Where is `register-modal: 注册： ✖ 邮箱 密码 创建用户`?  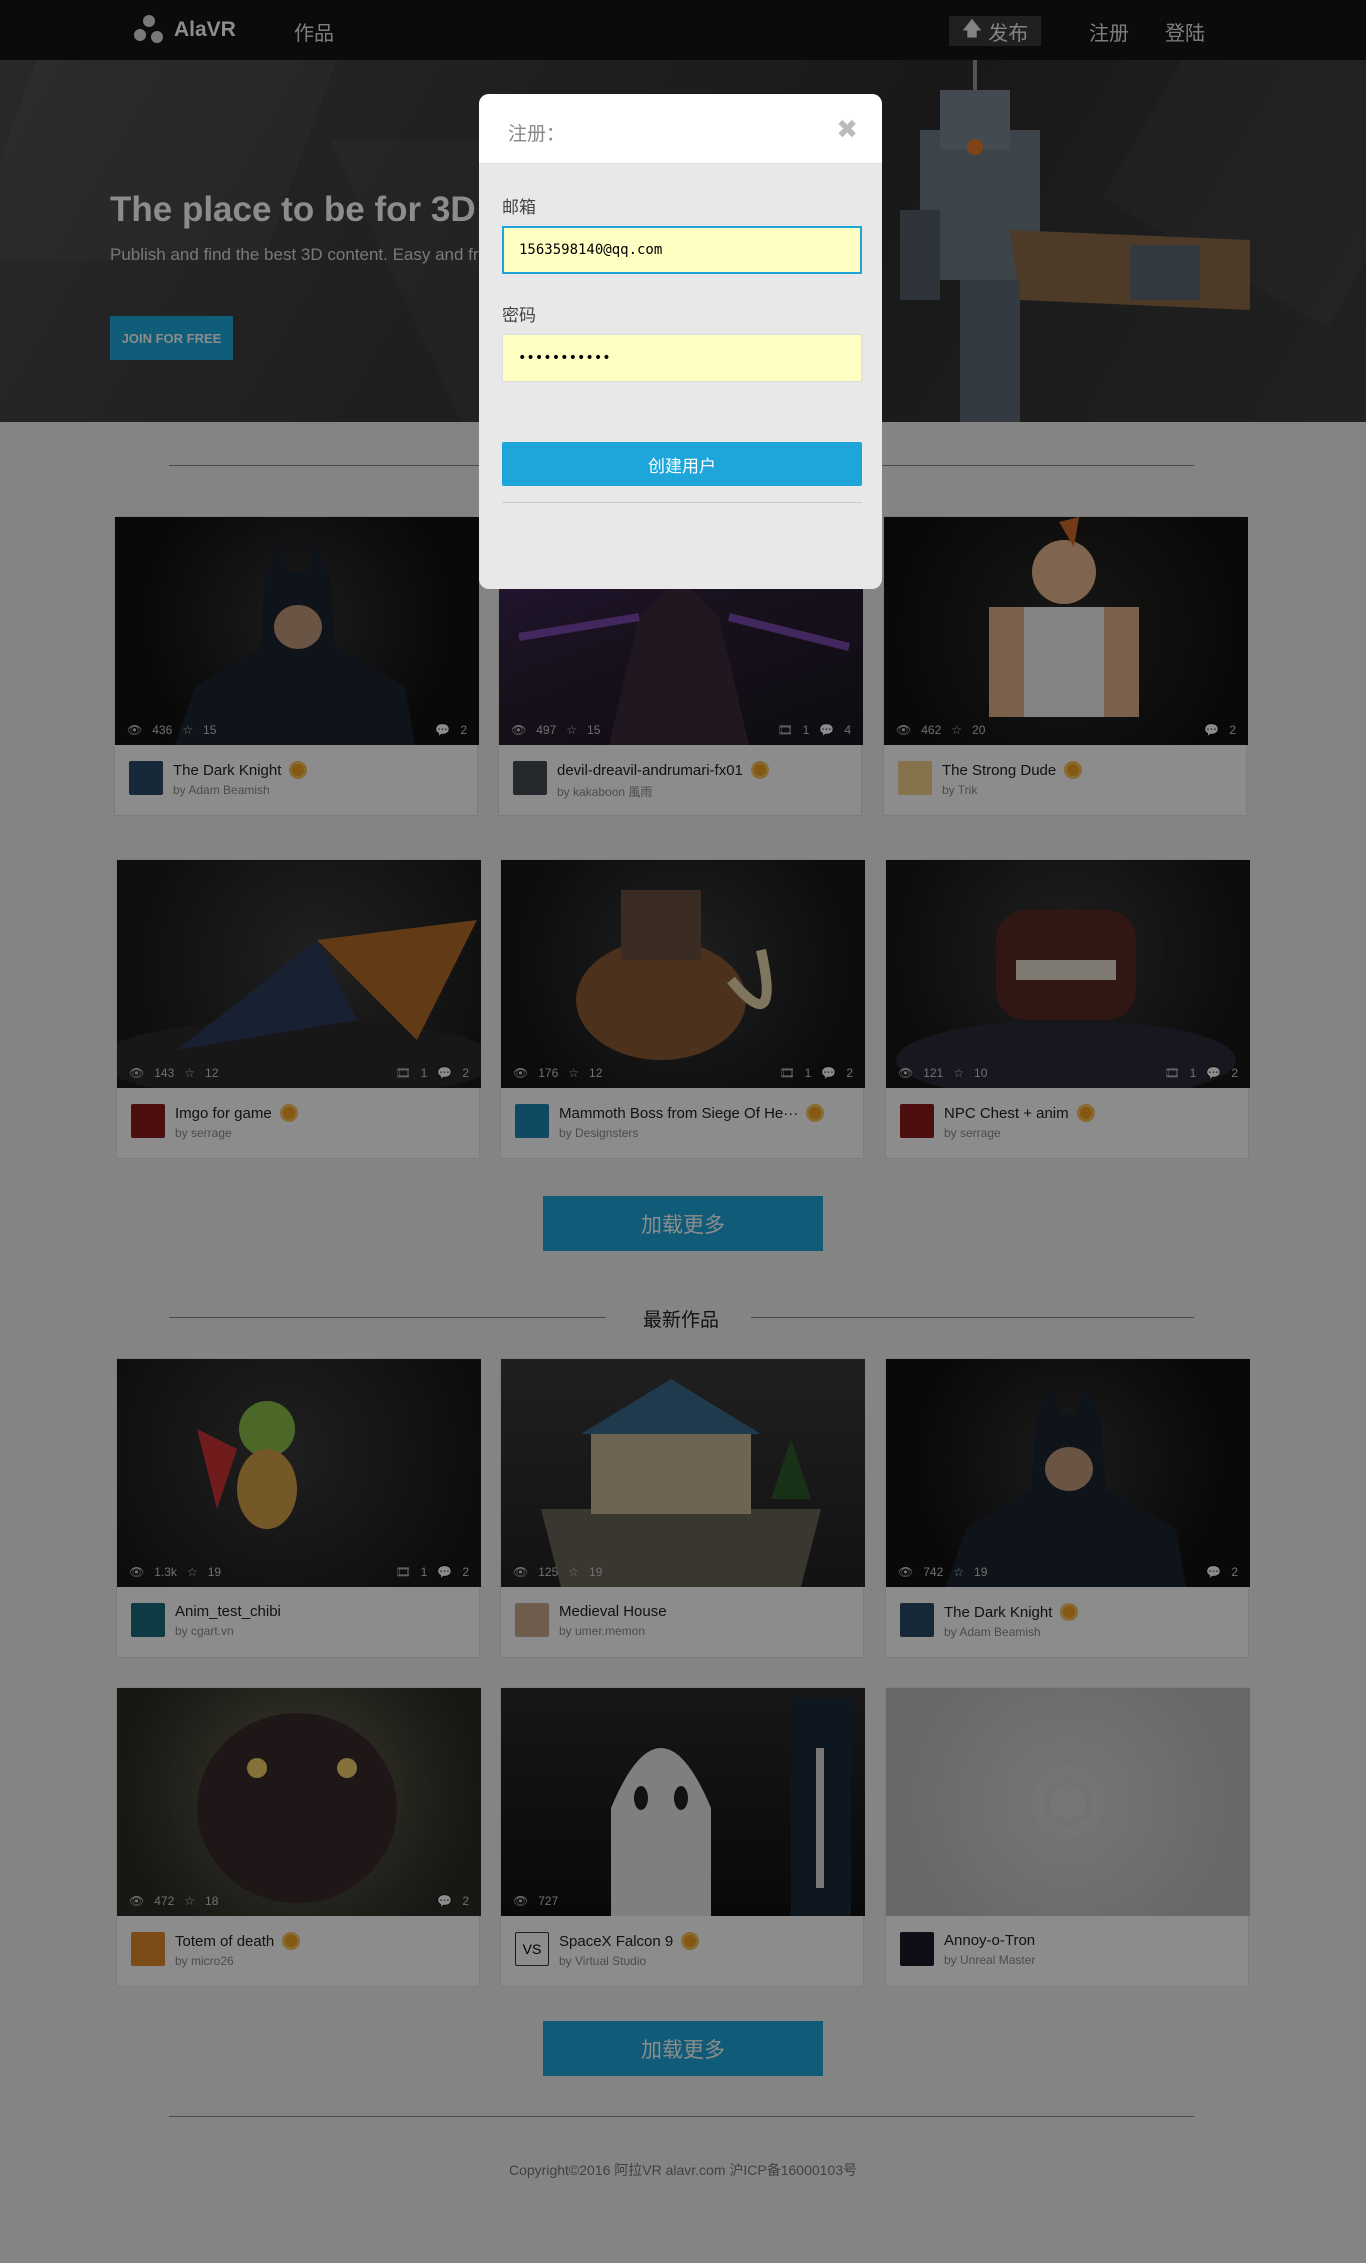
register-modal: 注册： ✖ 邮箱 密码 创建用户 is located at coordinates (680, 341).